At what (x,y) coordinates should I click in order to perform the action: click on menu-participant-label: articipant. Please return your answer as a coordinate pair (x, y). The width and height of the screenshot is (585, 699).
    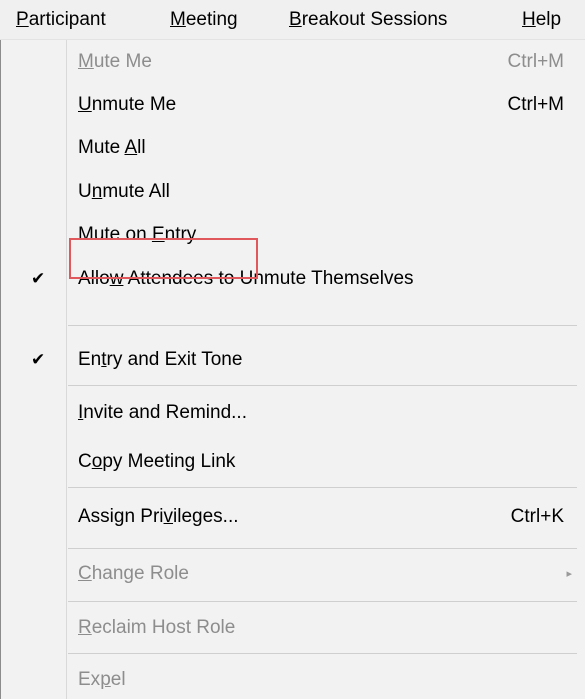
    Looking at the image, I should click on (67, 19).